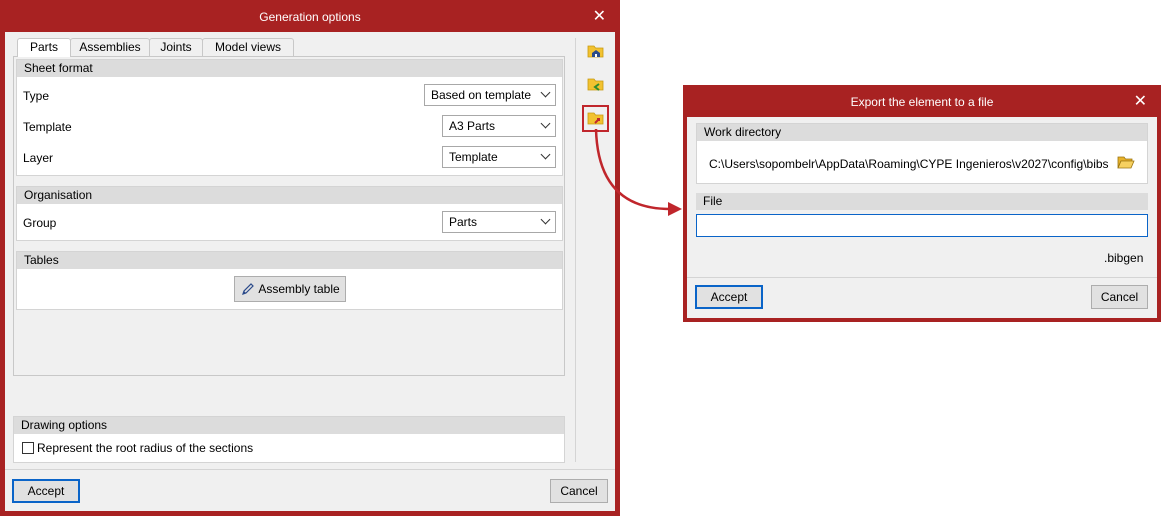 Image resolution: width=1161 pixels, height=516 pixels. What do you see at coordinates (1126, 162) in the screenshot?
I see `open-folder-icon` at bounding box center [1126, 162].